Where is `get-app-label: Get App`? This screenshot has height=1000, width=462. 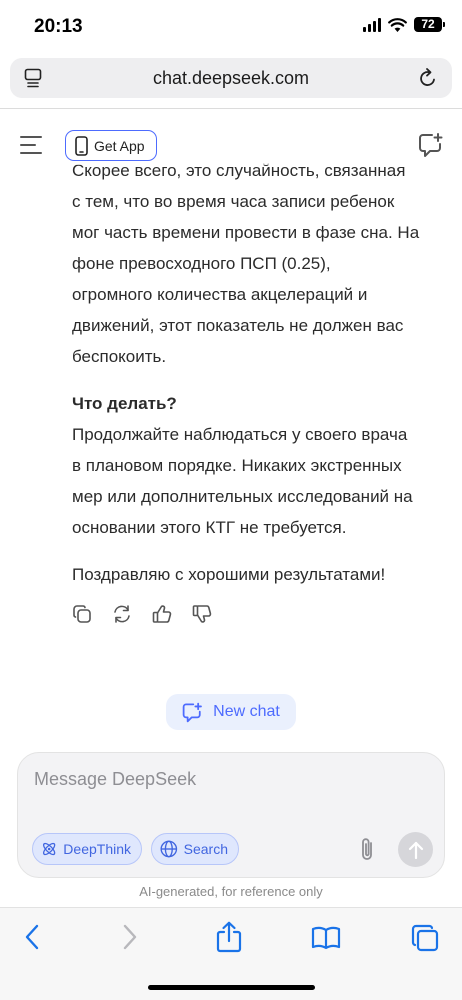 get-app-label: Get App is located at coordinates (119, 145).